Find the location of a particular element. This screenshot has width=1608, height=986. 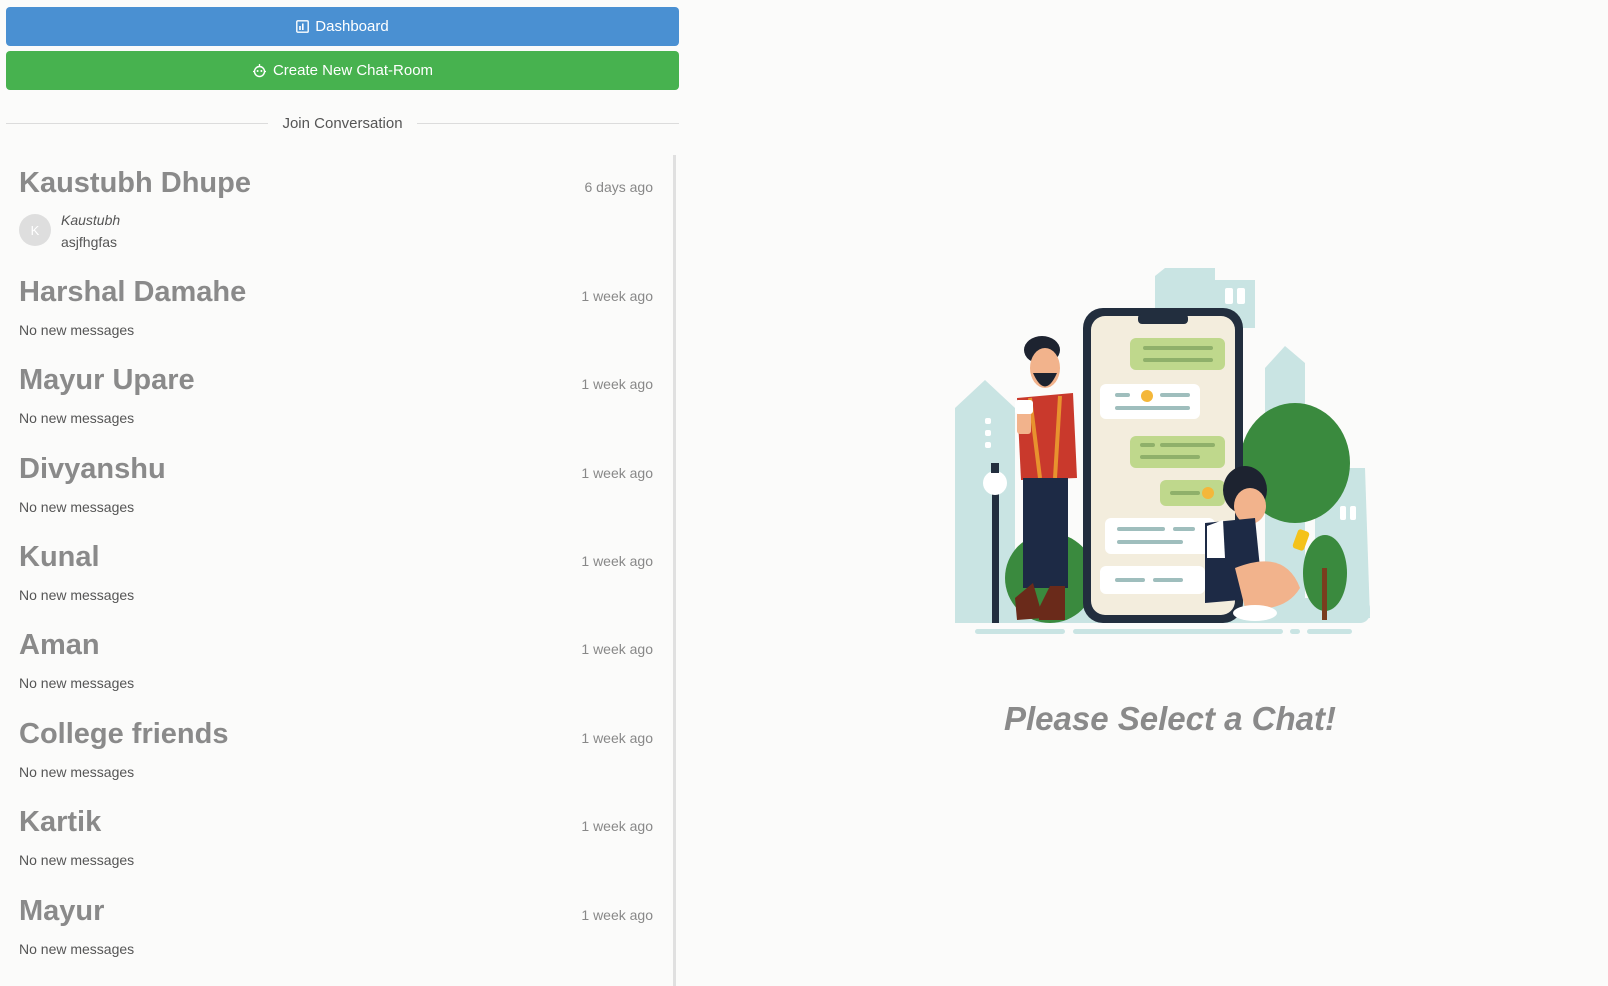

chat-item: Aman 1 week ago No new messages is located at coordinates (339, 657).